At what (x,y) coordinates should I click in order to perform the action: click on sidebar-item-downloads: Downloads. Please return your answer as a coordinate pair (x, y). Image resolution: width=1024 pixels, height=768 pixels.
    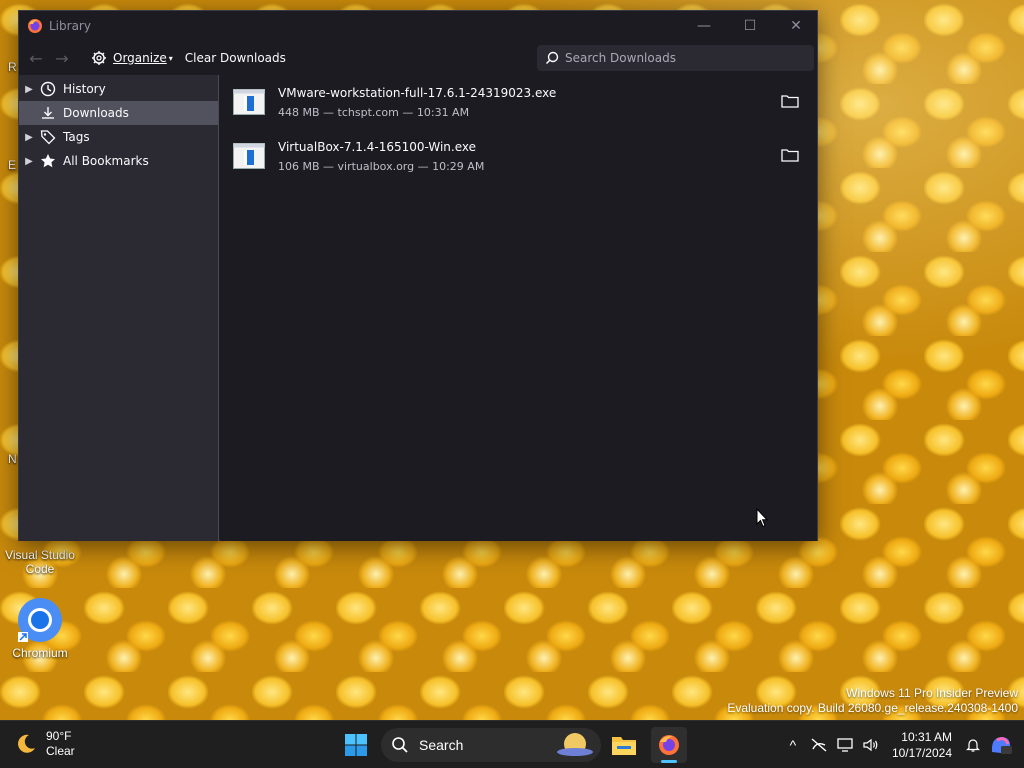
    Looking at the image, I should click on (118, 113).